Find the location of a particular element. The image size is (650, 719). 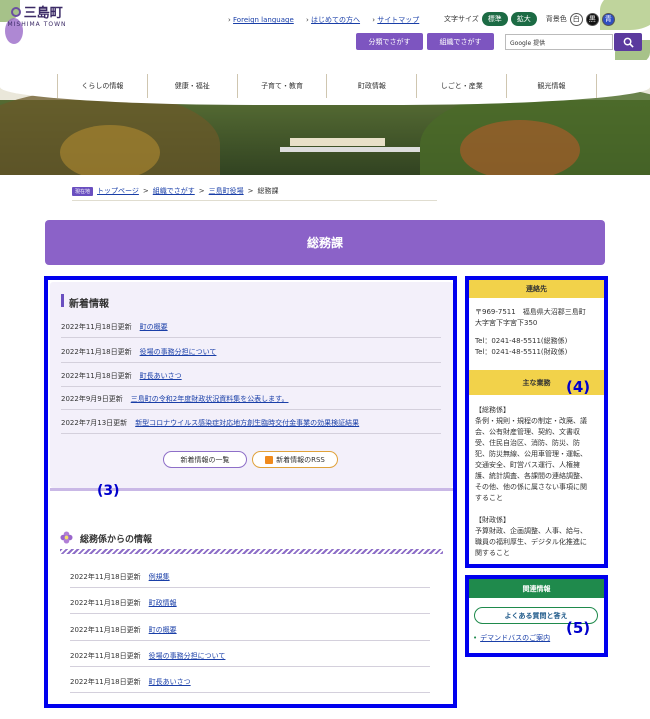

annotation-label-3: (3) is located at coordinates (108, 491).